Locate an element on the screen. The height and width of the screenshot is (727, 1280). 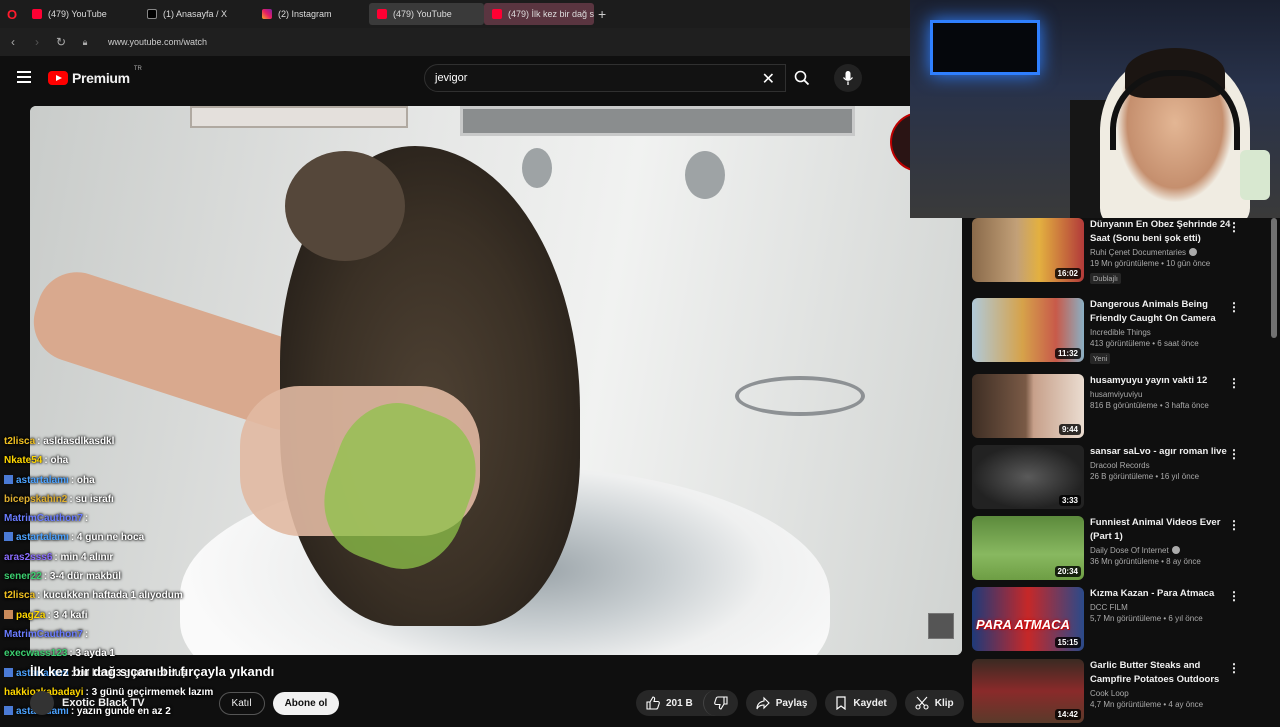
opera-logo-icon: O is located at coordinates (12, 14).